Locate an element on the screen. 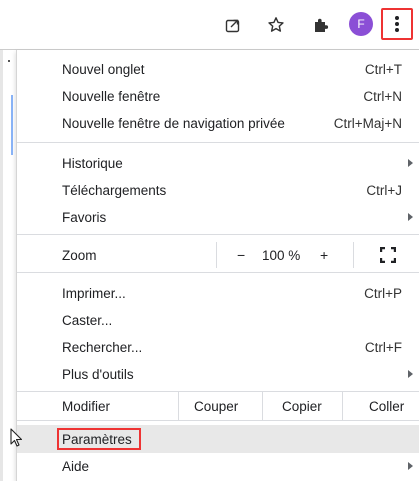 The height and width of the screenshot is (481, 419). zoom-out-button: − is located at coordinates (241, 255).